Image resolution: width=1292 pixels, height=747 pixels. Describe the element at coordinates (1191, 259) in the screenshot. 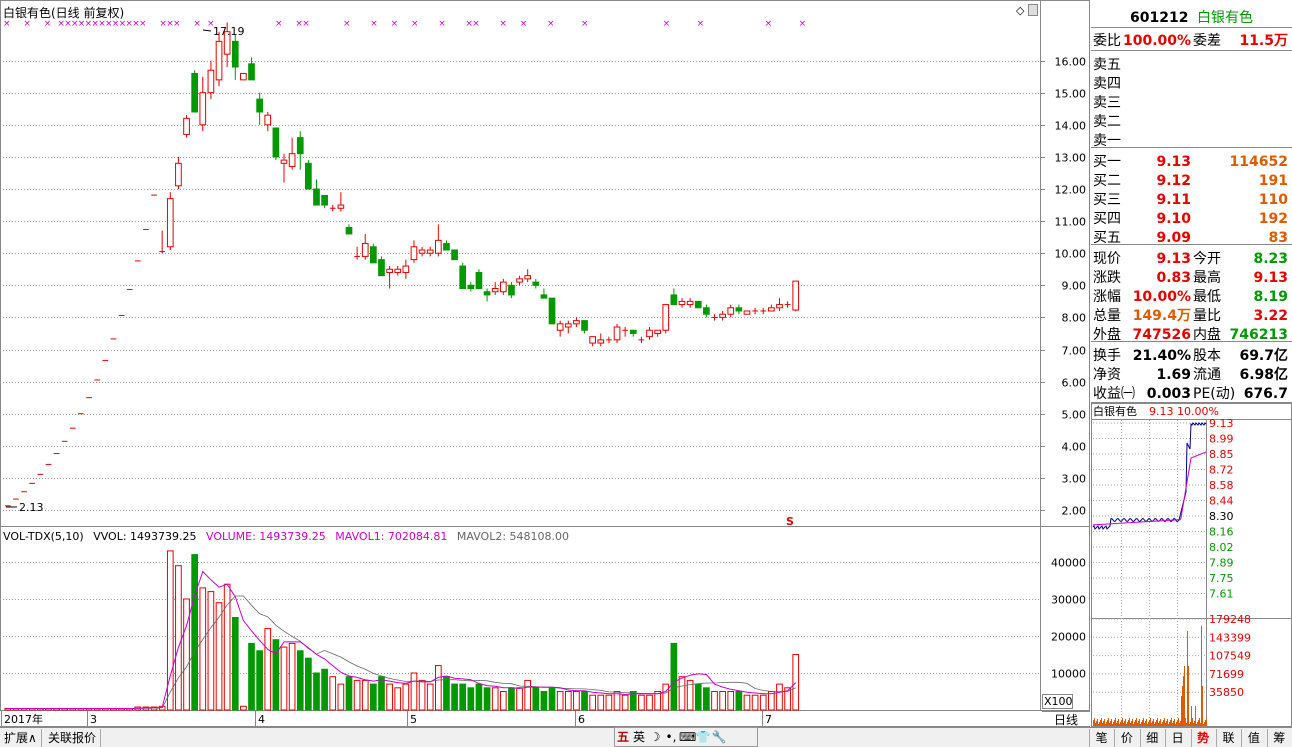

I see `quote-stat-row: 现价 9.13 今开 8.23` at that location.